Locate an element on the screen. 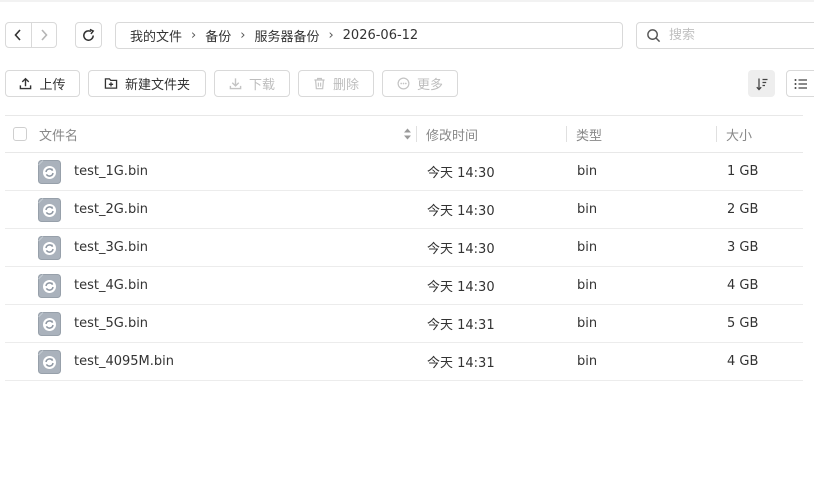  breadcrumb-item-my-files: 我的文件 is located at coordinates (156, 35).